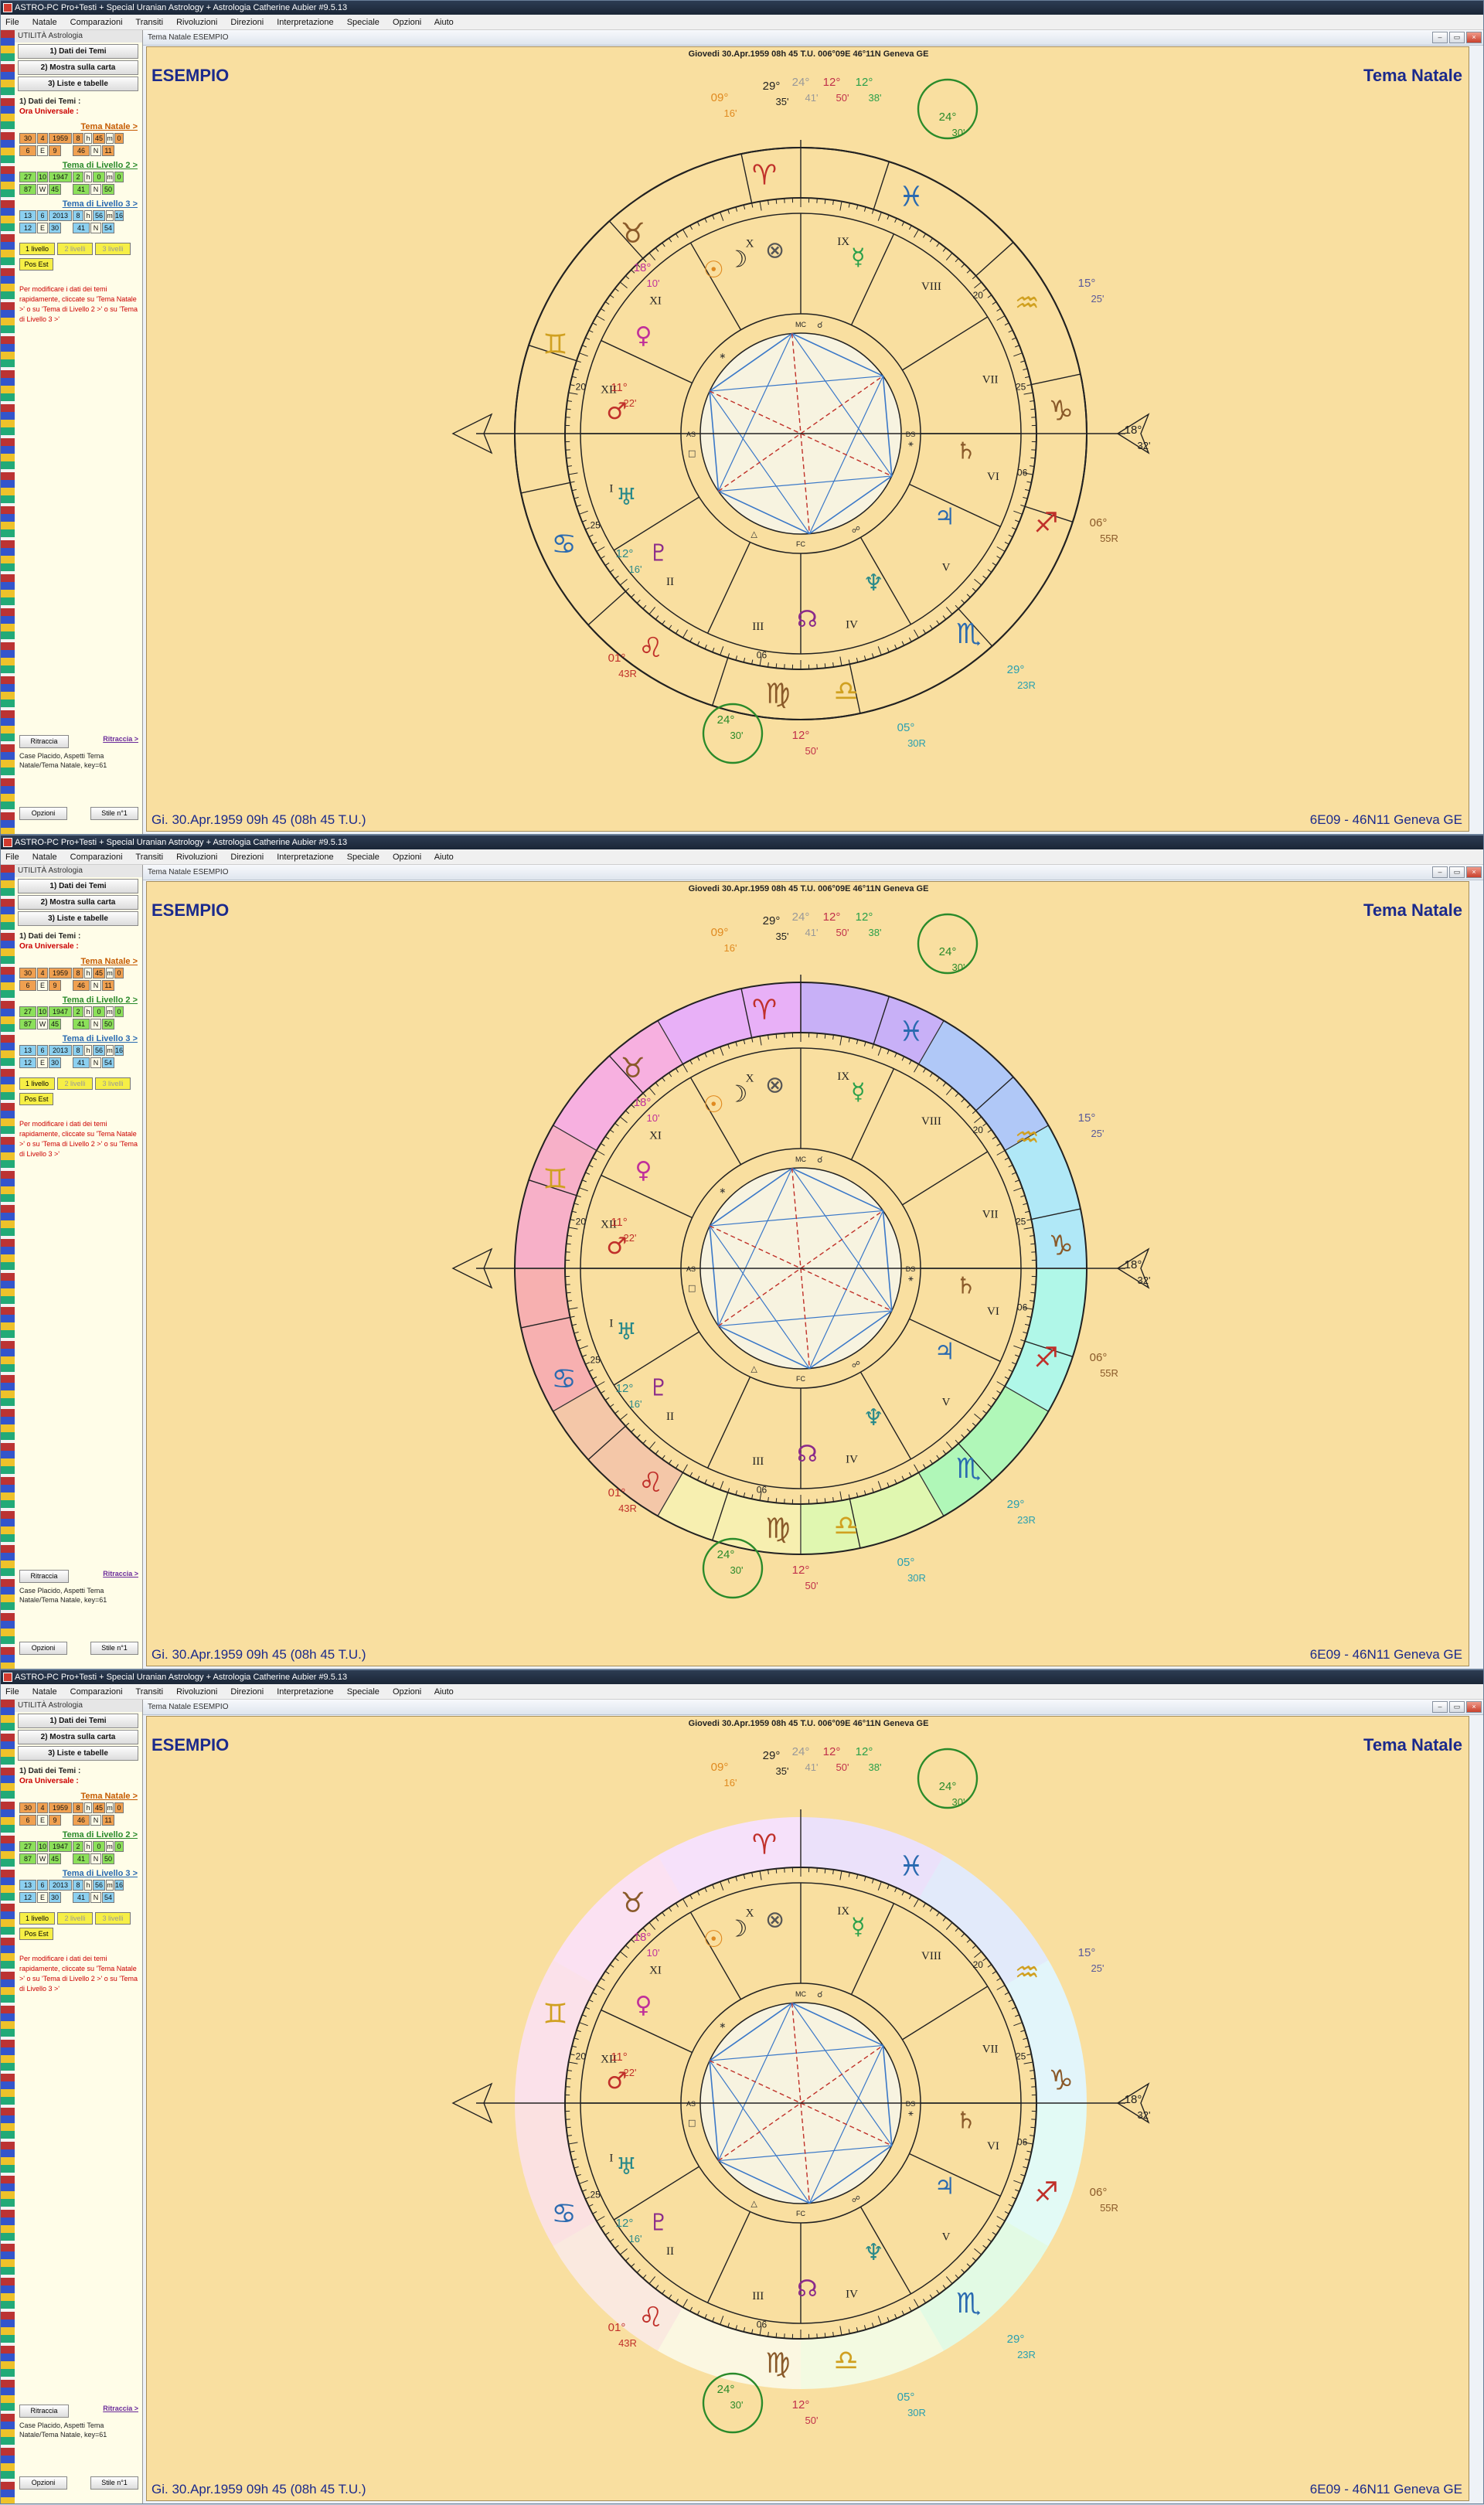 This screenshot has width=1484, height=2505. What do you see at coordinates (27, 1024) in the screenshot?
I see `lv2-lon: 87` at bounding box center [27, 1024].